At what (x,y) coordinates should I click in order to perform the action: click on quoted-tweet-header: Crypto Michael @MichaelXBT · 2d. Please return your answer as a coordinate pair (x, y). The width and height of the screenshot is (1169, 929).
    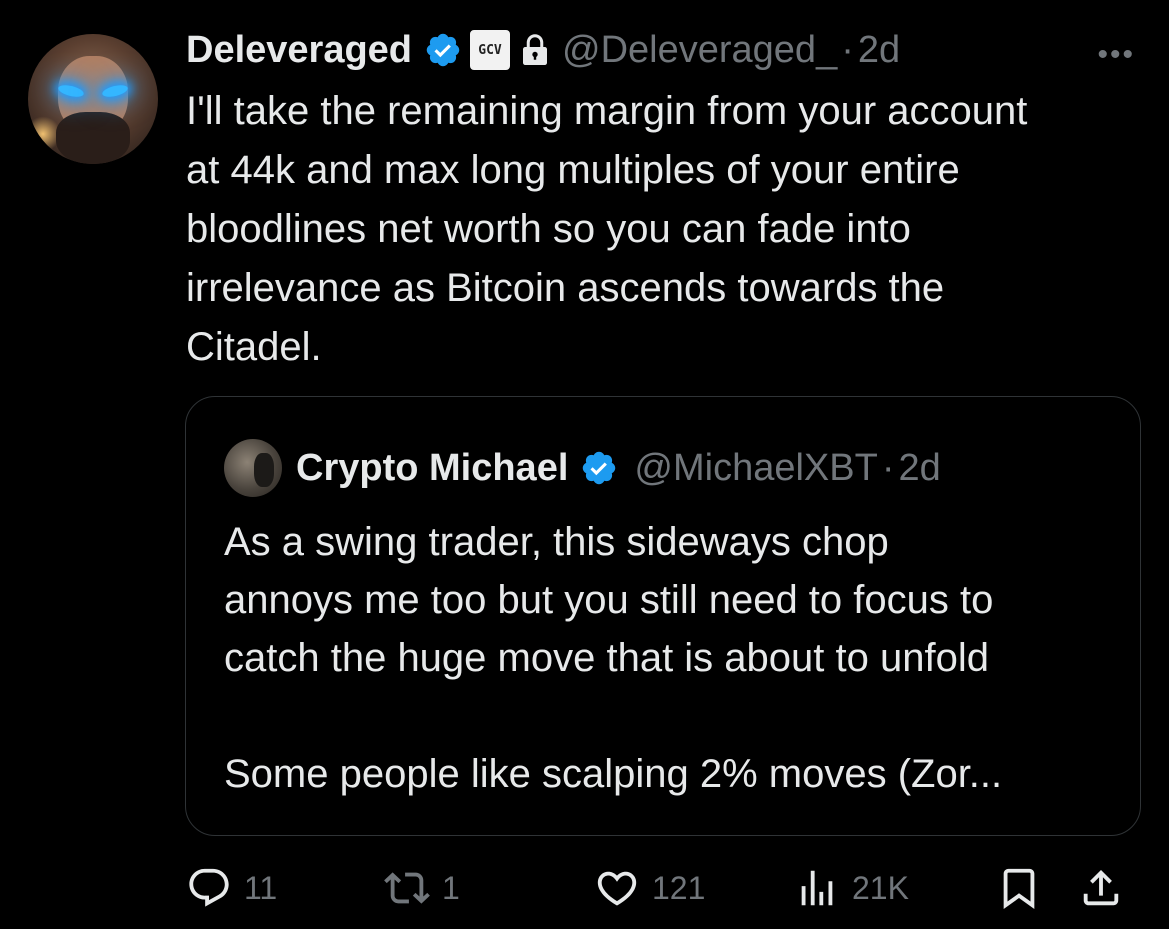
    Looking at the image, I should click on (582, 468).